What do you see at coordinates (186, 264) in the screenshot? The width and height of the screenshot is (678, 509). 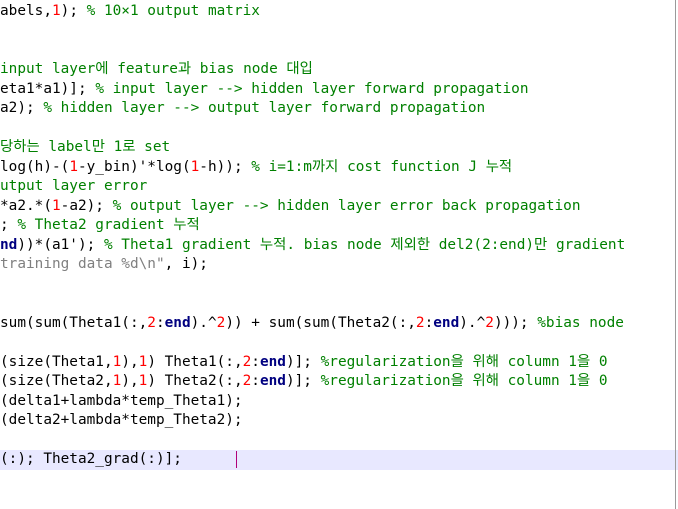 I see `code-token-code: , i);` at bounding box center [186, 264].